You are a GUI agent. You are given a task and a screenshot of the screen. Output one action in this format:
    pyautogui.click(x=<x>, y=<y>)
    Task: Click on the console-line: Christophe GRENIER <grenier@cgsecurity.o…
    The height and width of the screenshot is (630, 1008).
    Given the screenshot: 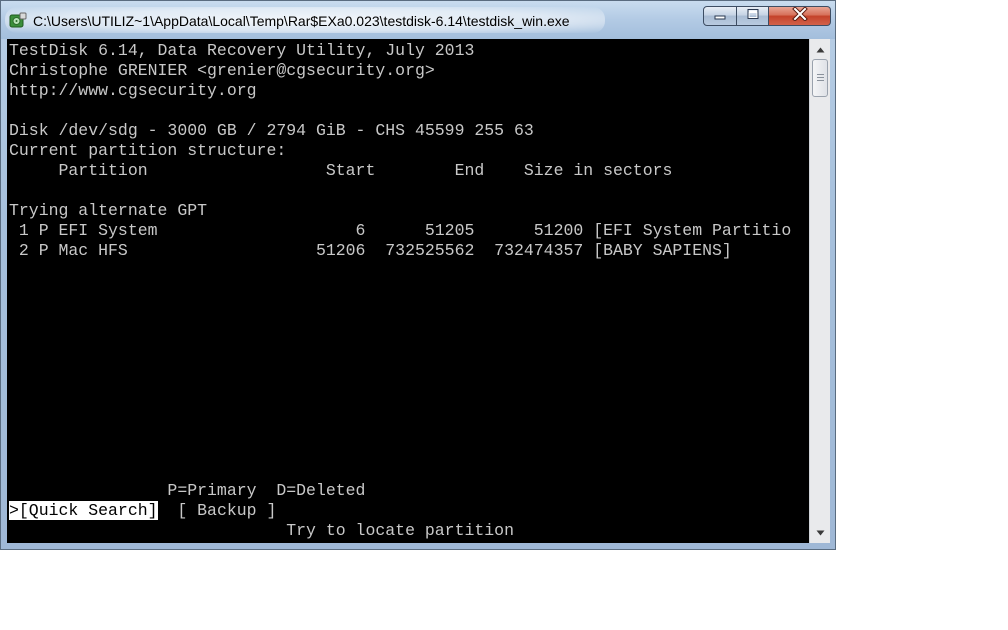 What is the action you would take?
    pyautogui.click(x=222, y=70)
    